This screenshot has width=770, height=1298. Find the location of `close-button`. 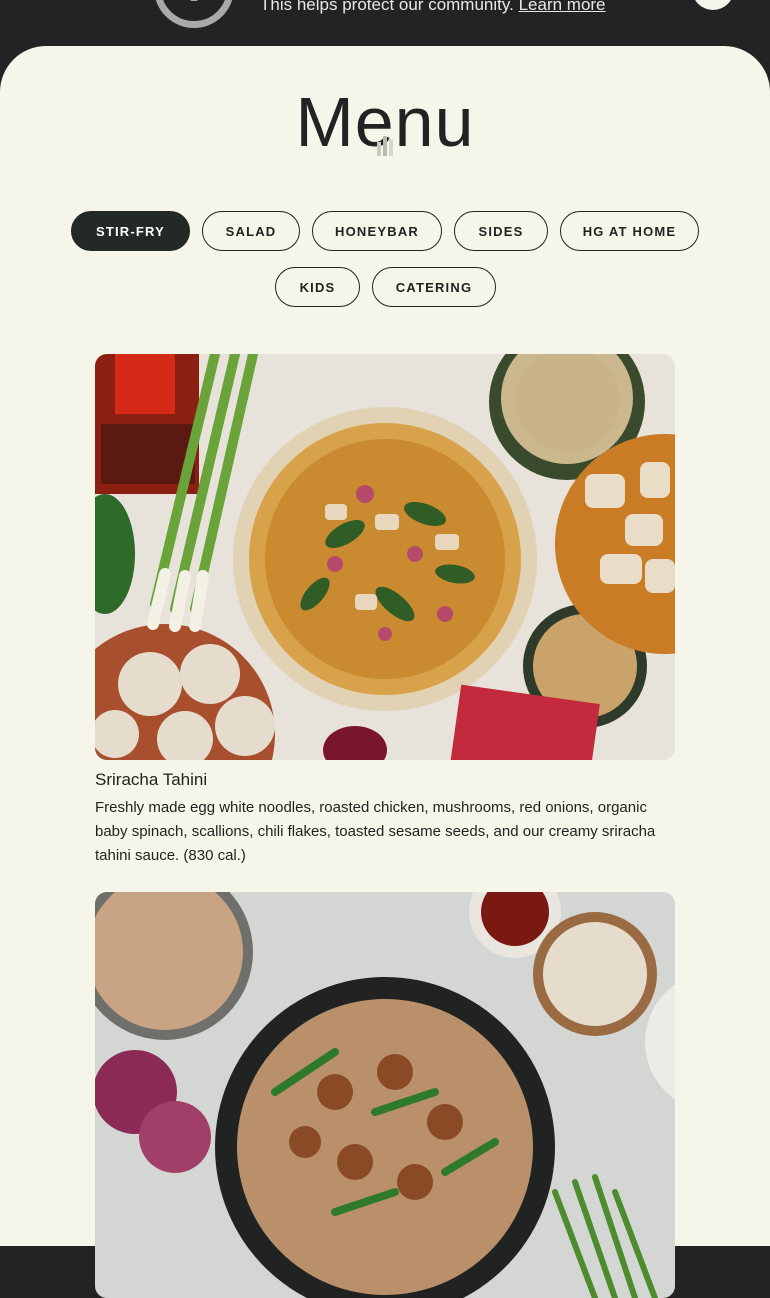

close-button is located at coordinates (713, 5).